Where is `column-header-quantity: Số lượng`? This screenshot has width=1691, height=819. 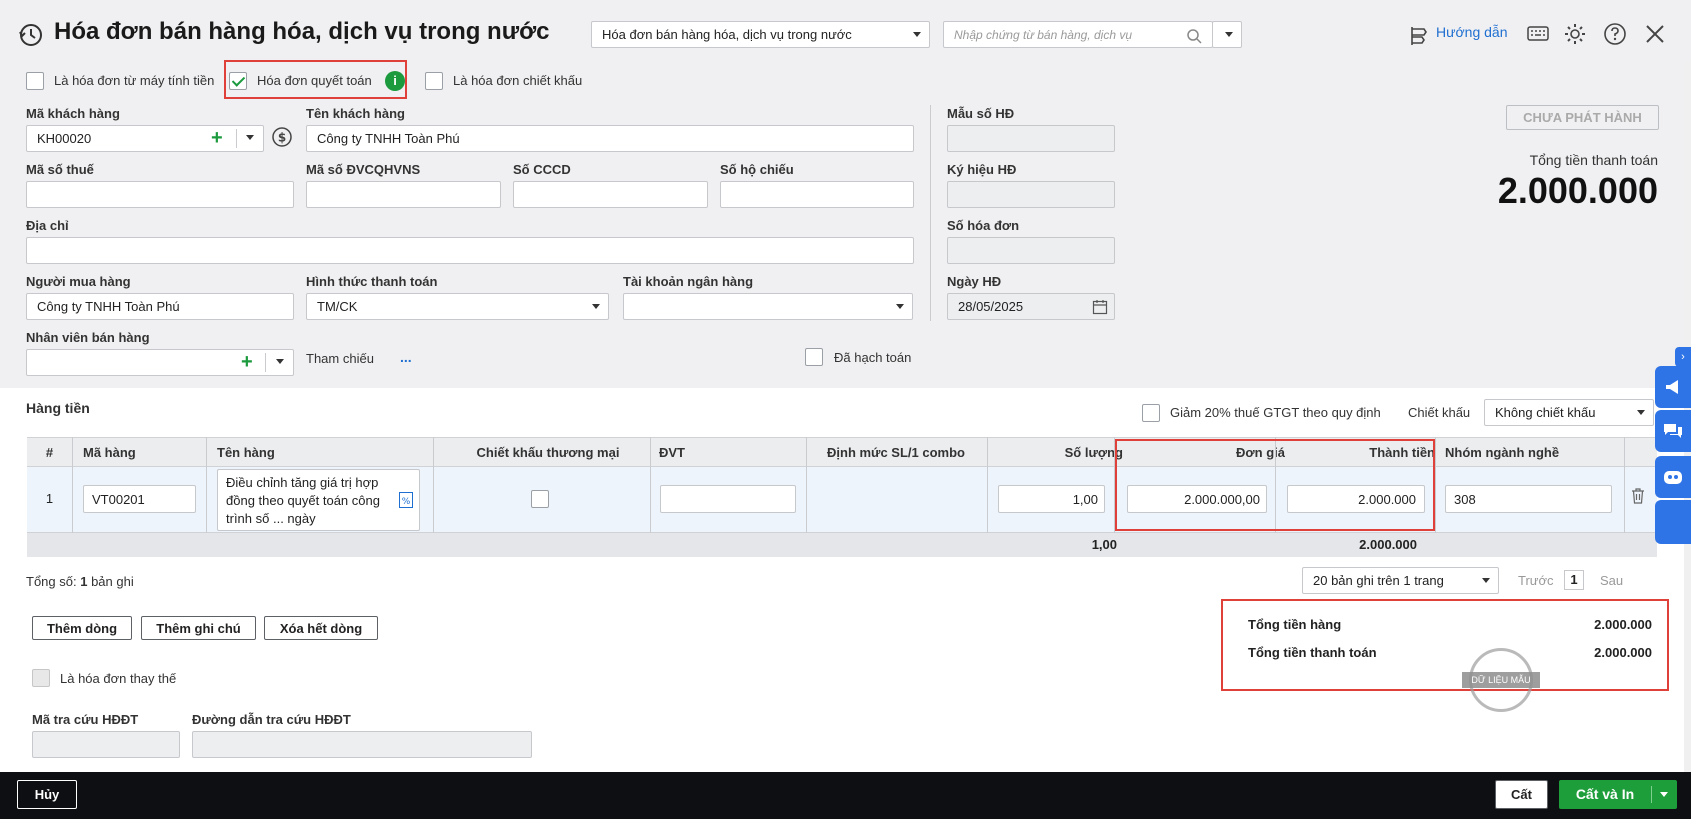 column-header-quantity: Số lượng is located at coordinates (1055, 452).